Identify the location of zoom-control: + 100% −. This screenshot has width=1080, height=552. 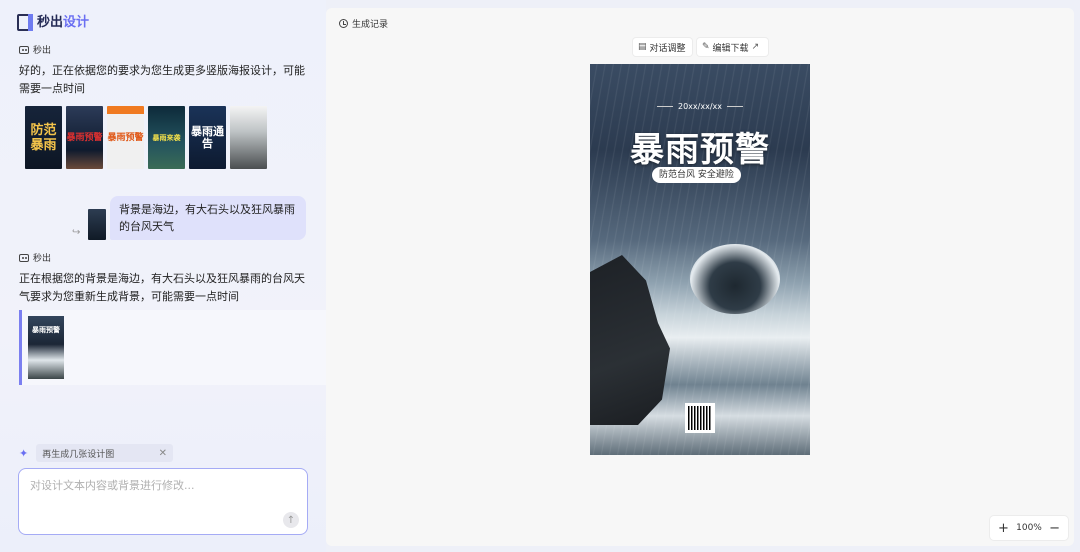
(1029, 528).